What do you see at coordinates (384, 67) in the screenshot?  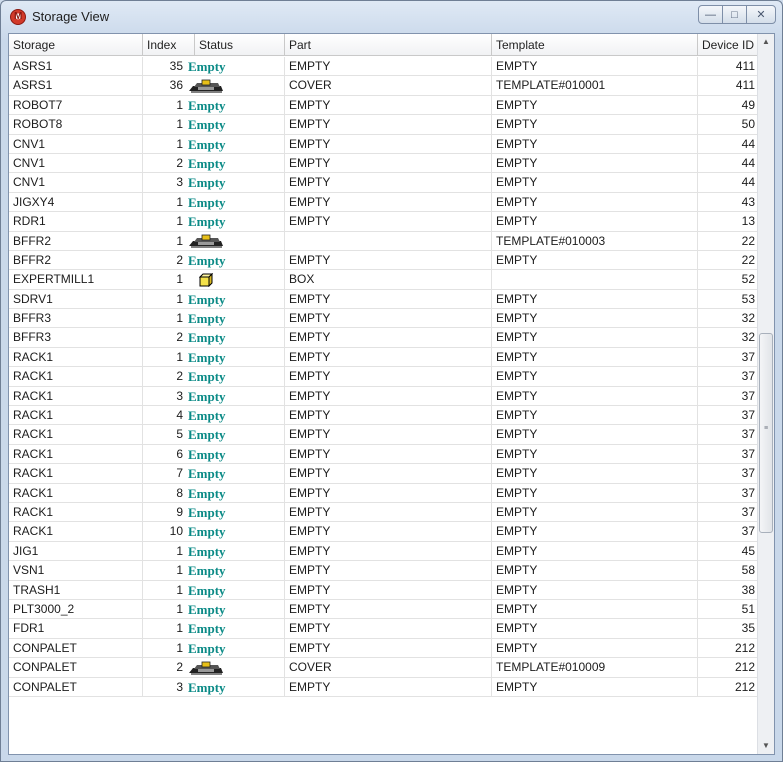 I see `table-row: ASRS1 35 Empty EMPTY EMPTY 411` at bounding box center [384, 67].